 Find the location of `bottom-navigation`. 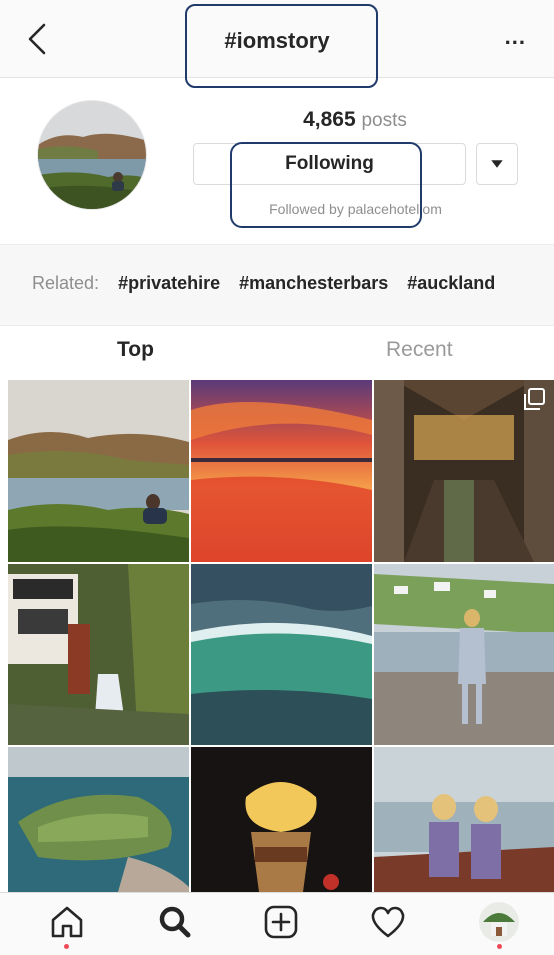

bottom-navigation is located at coordinates (277, 923).